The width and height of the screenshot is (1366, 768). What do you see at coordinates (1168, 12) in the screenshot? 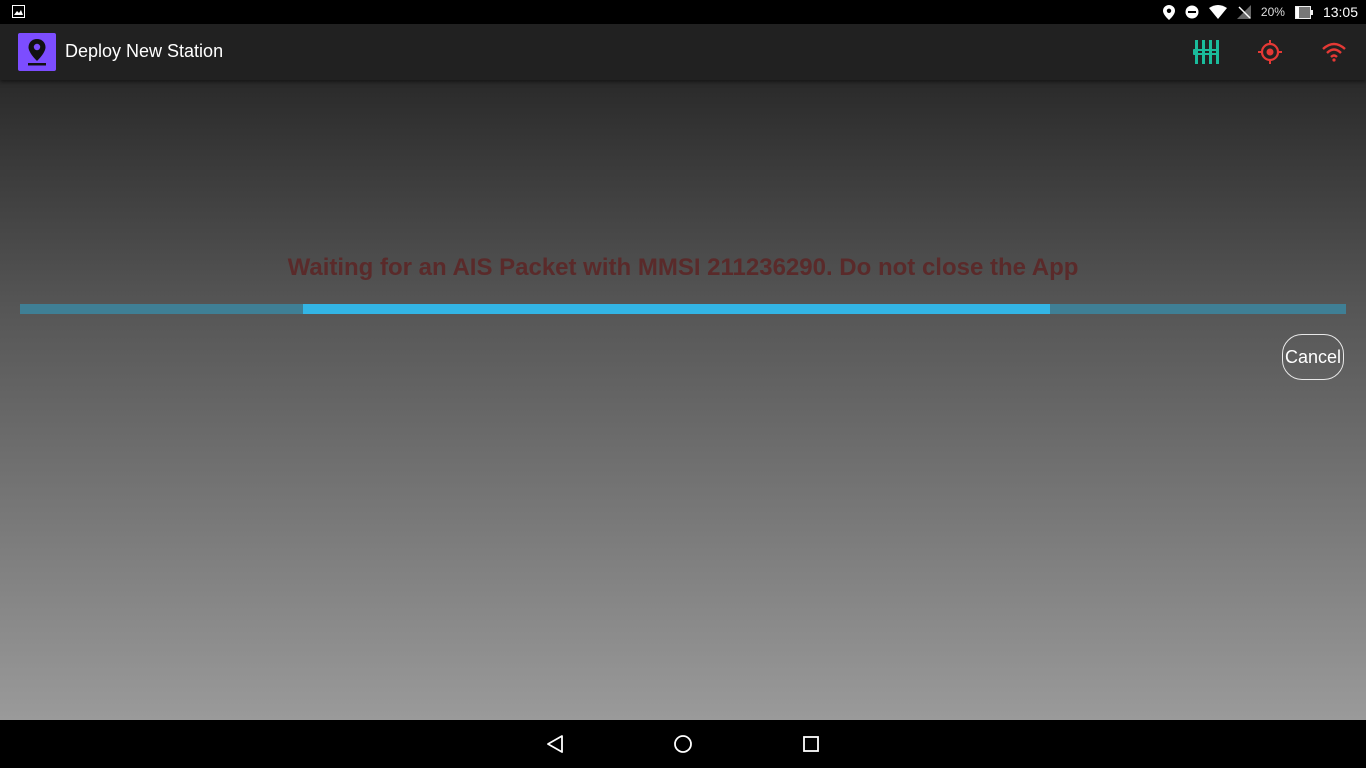
I see `location-icon` at bounding box center [1168, 12].